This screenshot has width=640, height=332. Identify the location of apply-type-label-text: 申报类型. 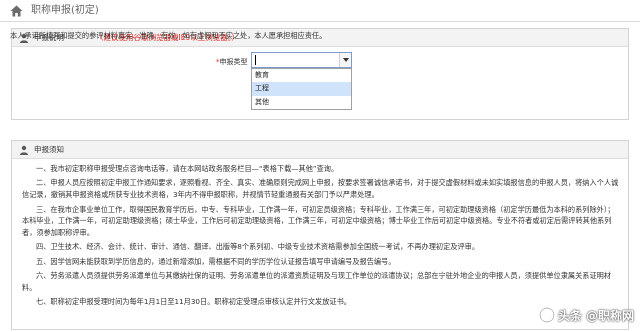
(233, 62).